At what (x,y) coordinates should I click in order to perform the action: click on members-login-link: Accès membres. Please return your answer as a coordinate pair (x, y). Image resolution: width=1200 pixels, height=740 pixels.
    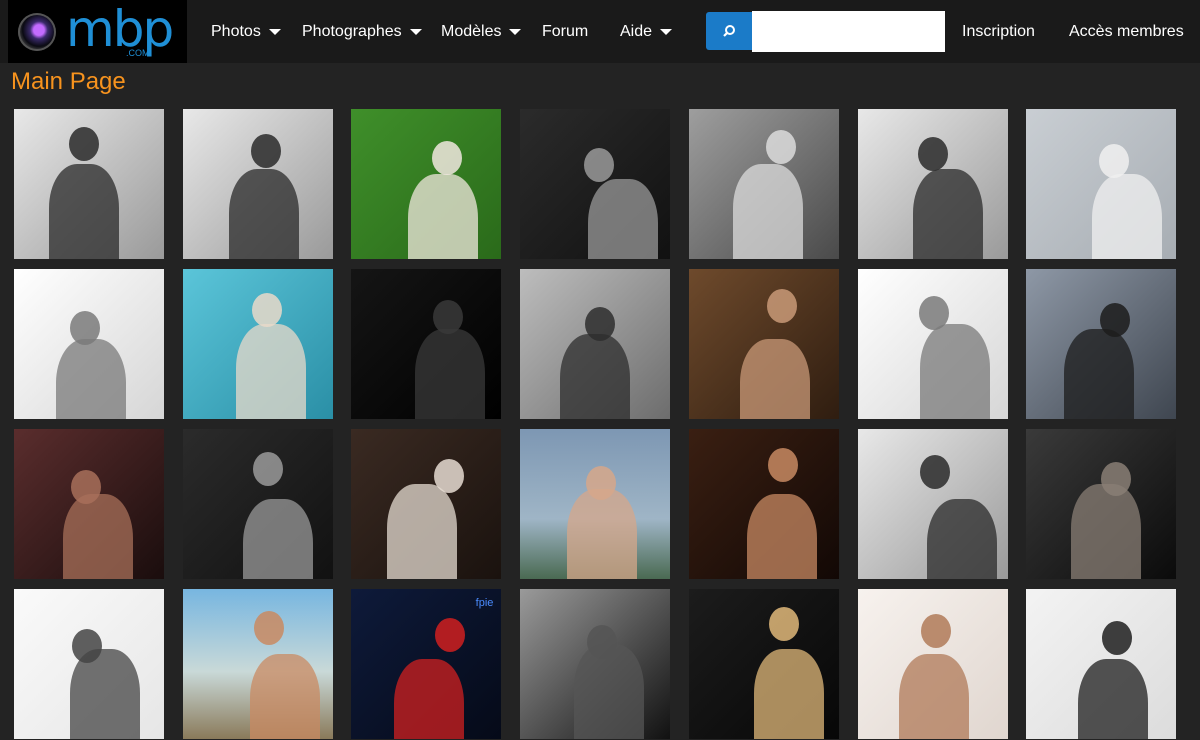
    Looking at the image, I should click on (1126, 31).